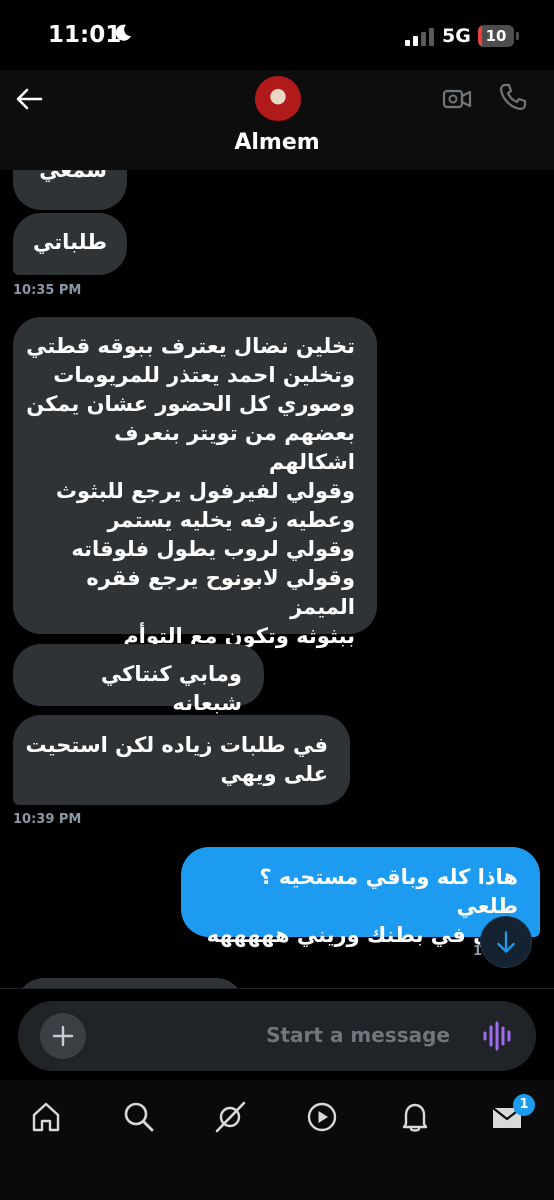 This screenshot has width=554, height=1200. What do you see at coordinates (277, 35) in the screenshot?
I see `status-bar: 11:01 5G 10` at bounding box center [277, 35].